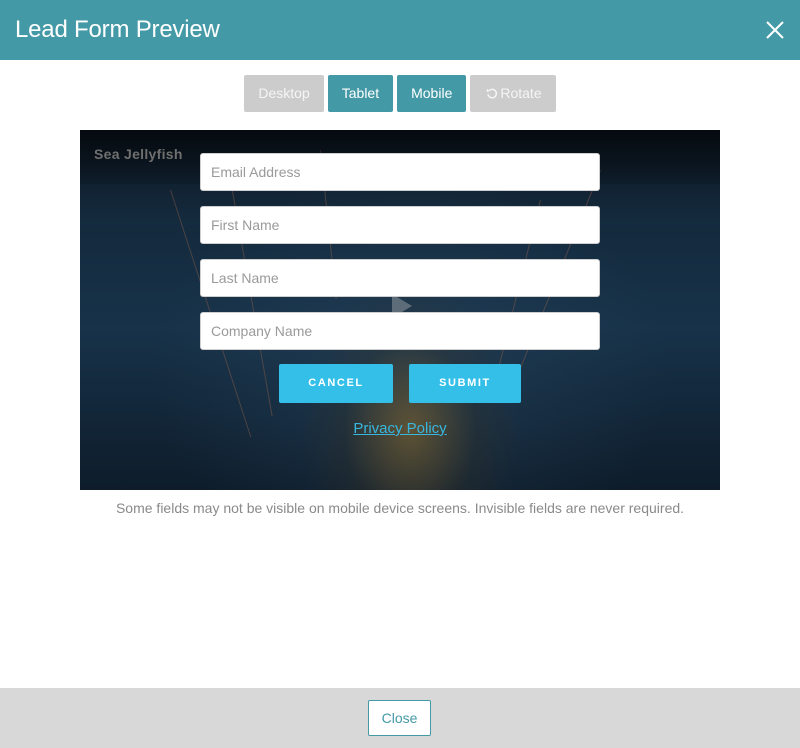 This screenshot has height=748, width=800. I want to click on device-toggle-bar: Desktop Tablet Mobile Rotate, so click(400, 93).